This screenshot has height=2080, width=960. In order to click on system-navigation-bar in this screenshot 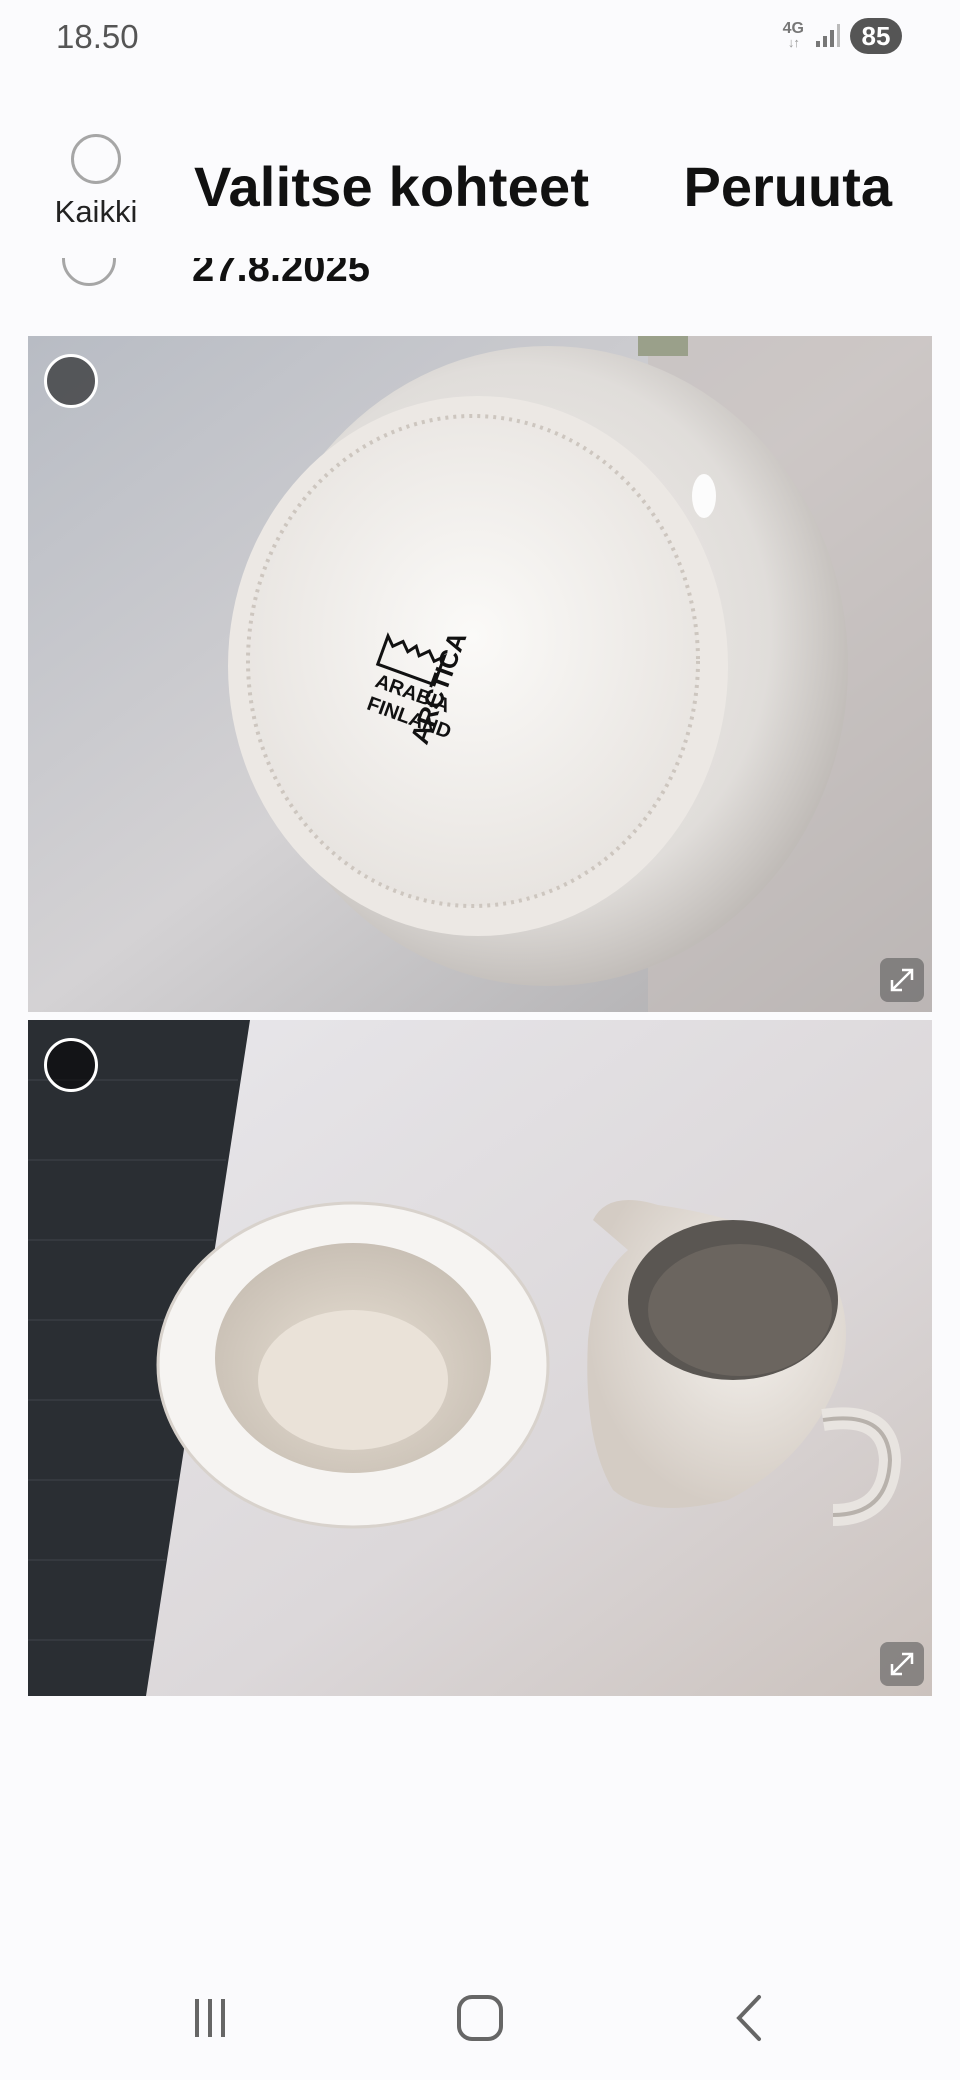, I will do `click(480, 2020)`.